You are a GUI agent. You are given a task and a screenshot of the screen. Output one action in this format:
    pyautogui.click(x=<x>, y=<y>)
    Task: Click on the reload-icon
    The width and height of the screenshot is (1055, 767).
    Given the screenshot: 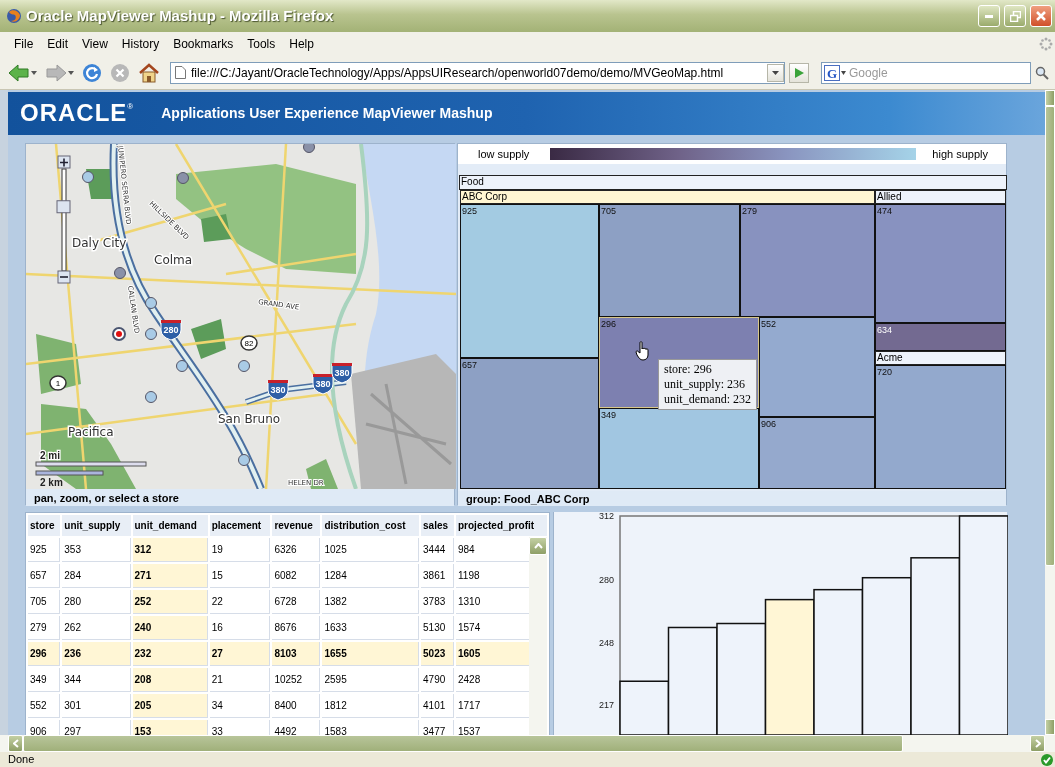 What is the action you would take?
    pyautogui.click(x=92, y=72)
    